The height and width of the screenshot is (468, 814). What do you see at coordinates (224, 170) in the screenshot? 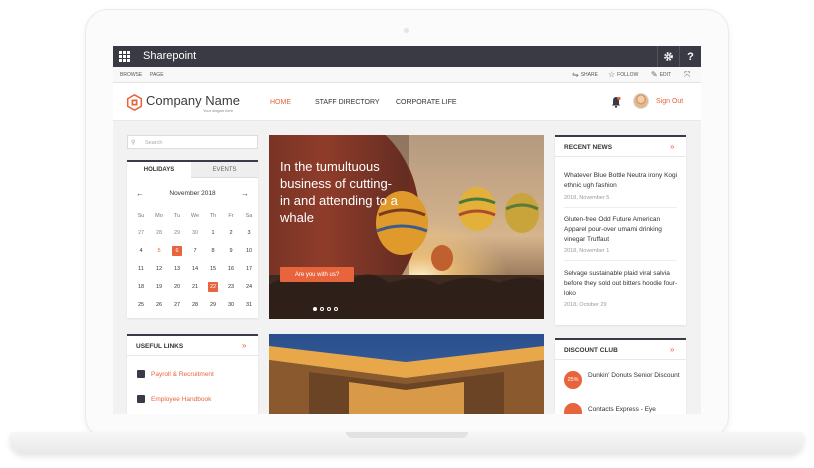
I see `tab-events: EVENTS` at bounding box center [224, 170].